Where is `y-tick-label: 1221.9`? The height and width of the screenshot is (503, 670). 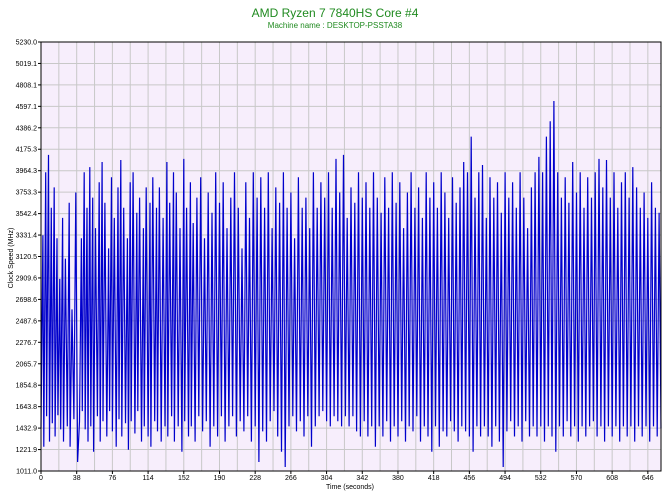 y-tick-label: 1221.9 is located at coordinates (27, 450).